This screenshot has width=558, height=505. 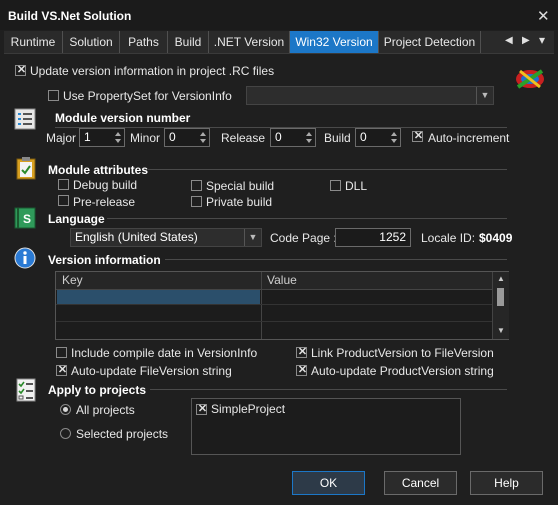 What do you see at coordinates (26, 390) in the screenshot?
I see `checklist-icon` at bounding box center [26, 390].